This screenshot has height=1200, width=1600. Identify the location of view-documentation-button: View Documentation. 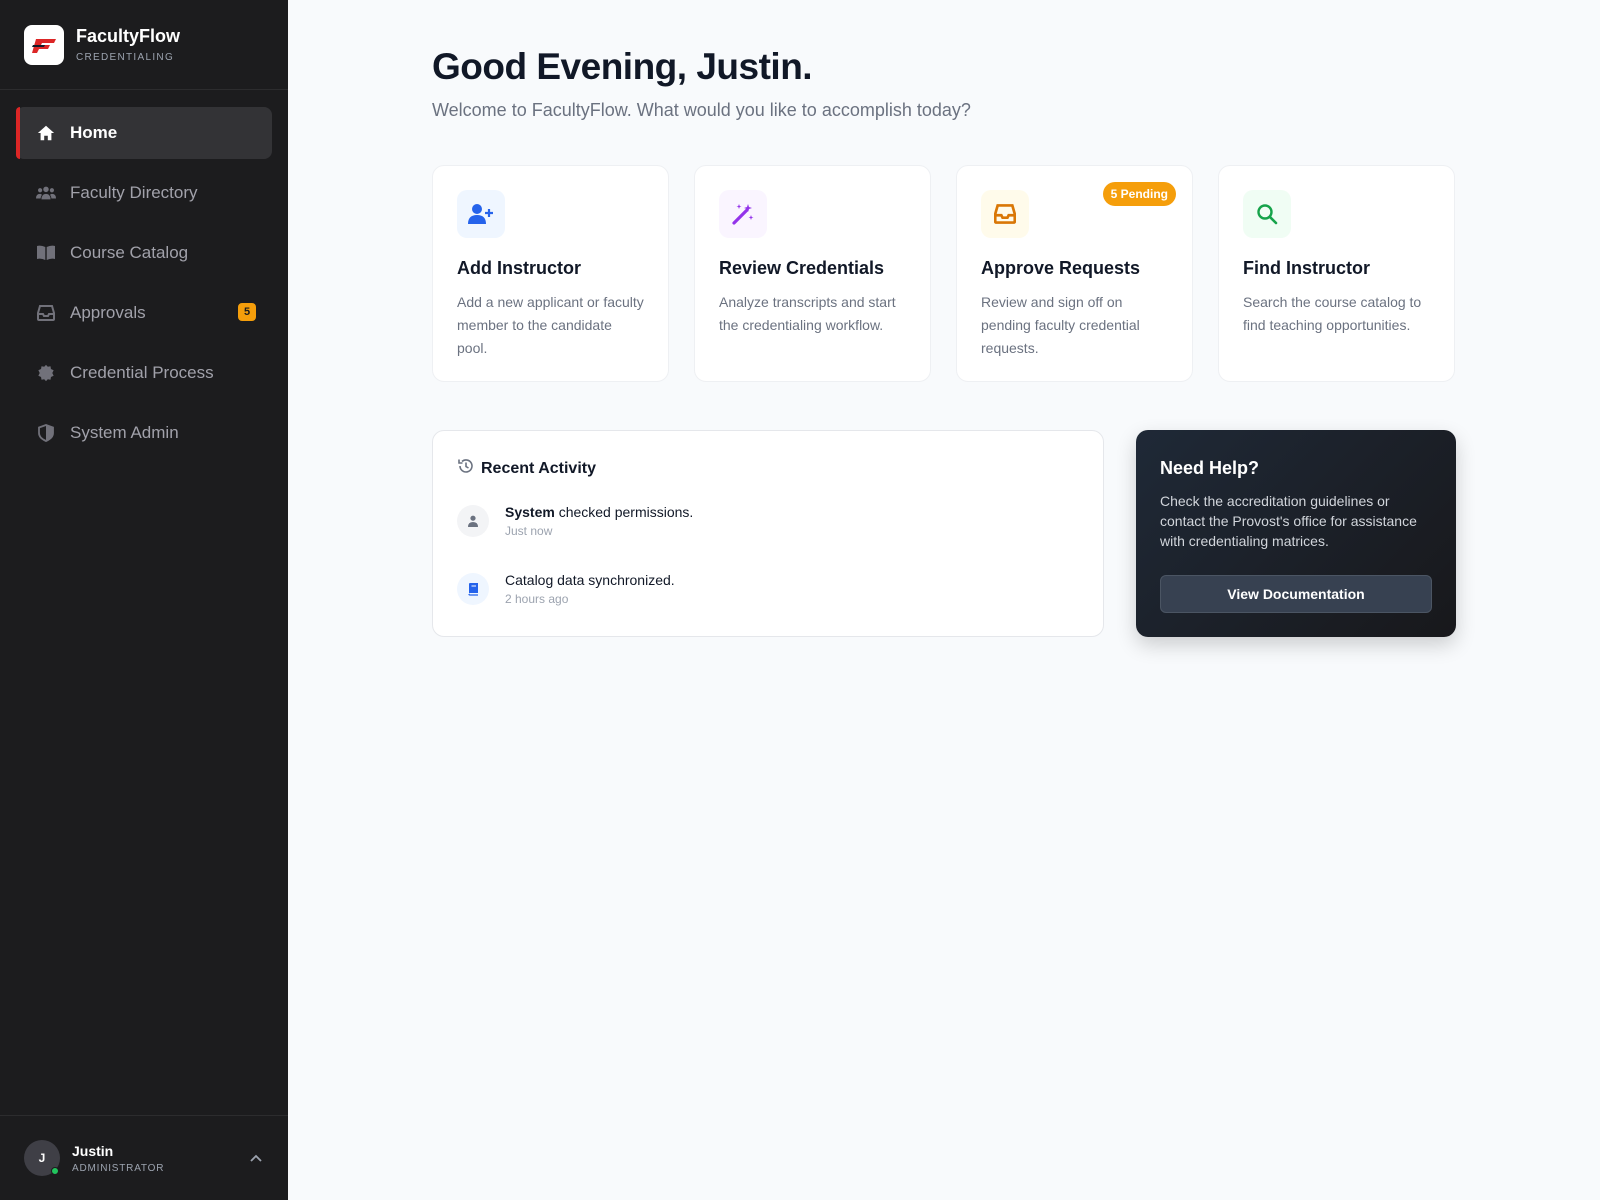
(1296, 594).